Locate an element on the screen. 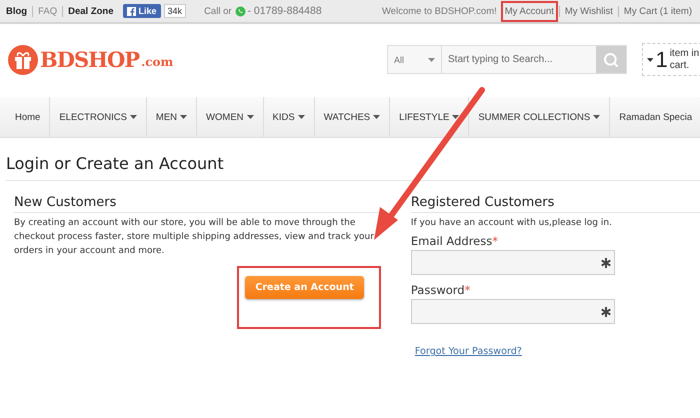  page-title: Login or Create an Account is located at coordinates (353, 167).